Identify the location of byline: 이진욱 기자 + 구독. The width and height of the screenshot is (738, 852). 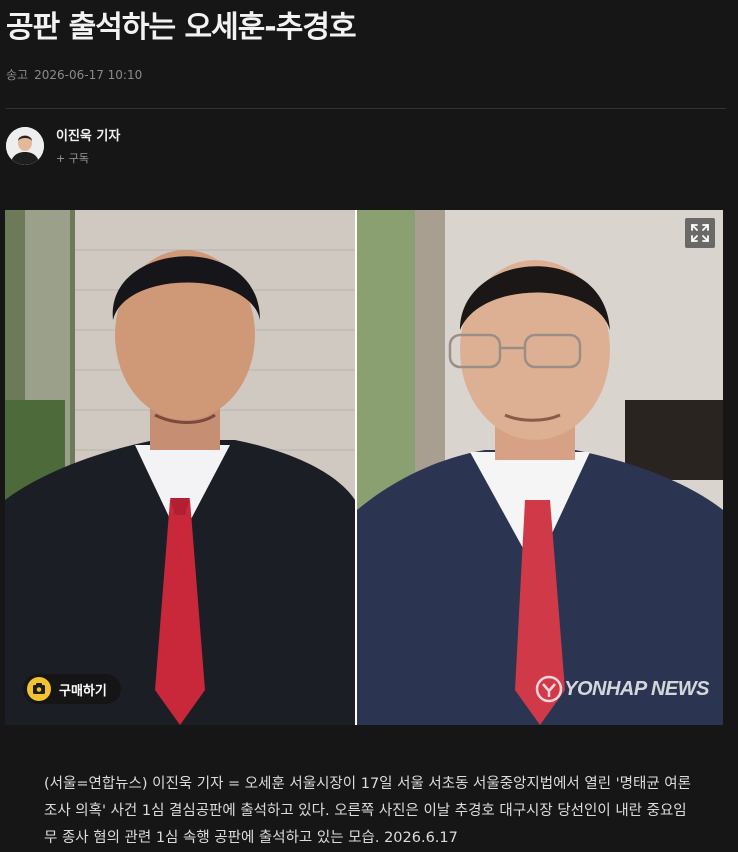
(63, 145).